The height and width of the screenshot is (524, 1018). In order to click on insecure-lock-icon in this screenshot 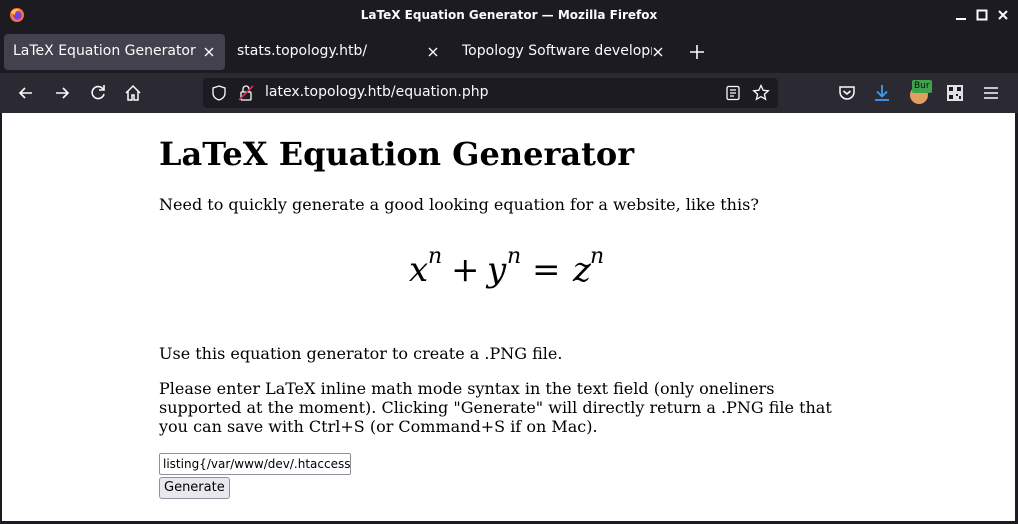, I will do `click(246, 93)`.